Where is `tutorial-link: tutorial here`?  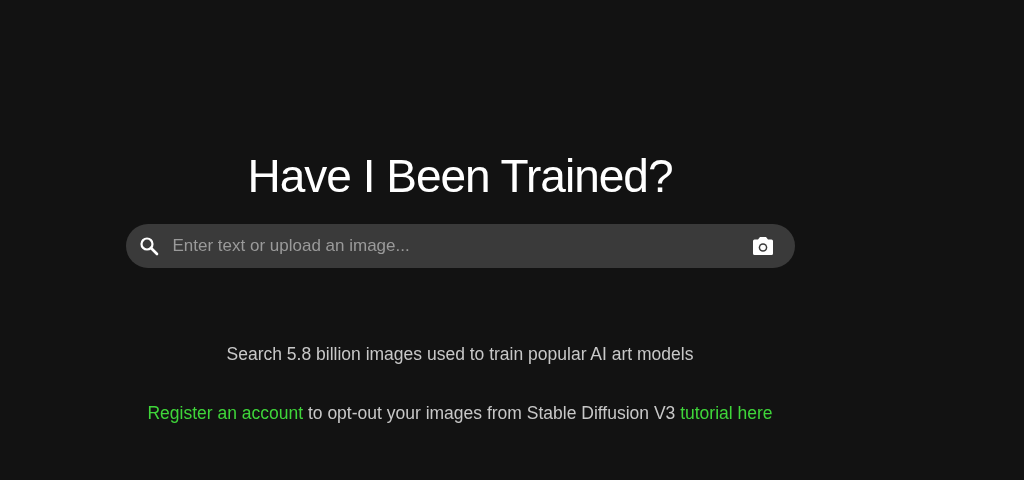
tutorial-link: tutorial here is located at coordinates (726, 413).